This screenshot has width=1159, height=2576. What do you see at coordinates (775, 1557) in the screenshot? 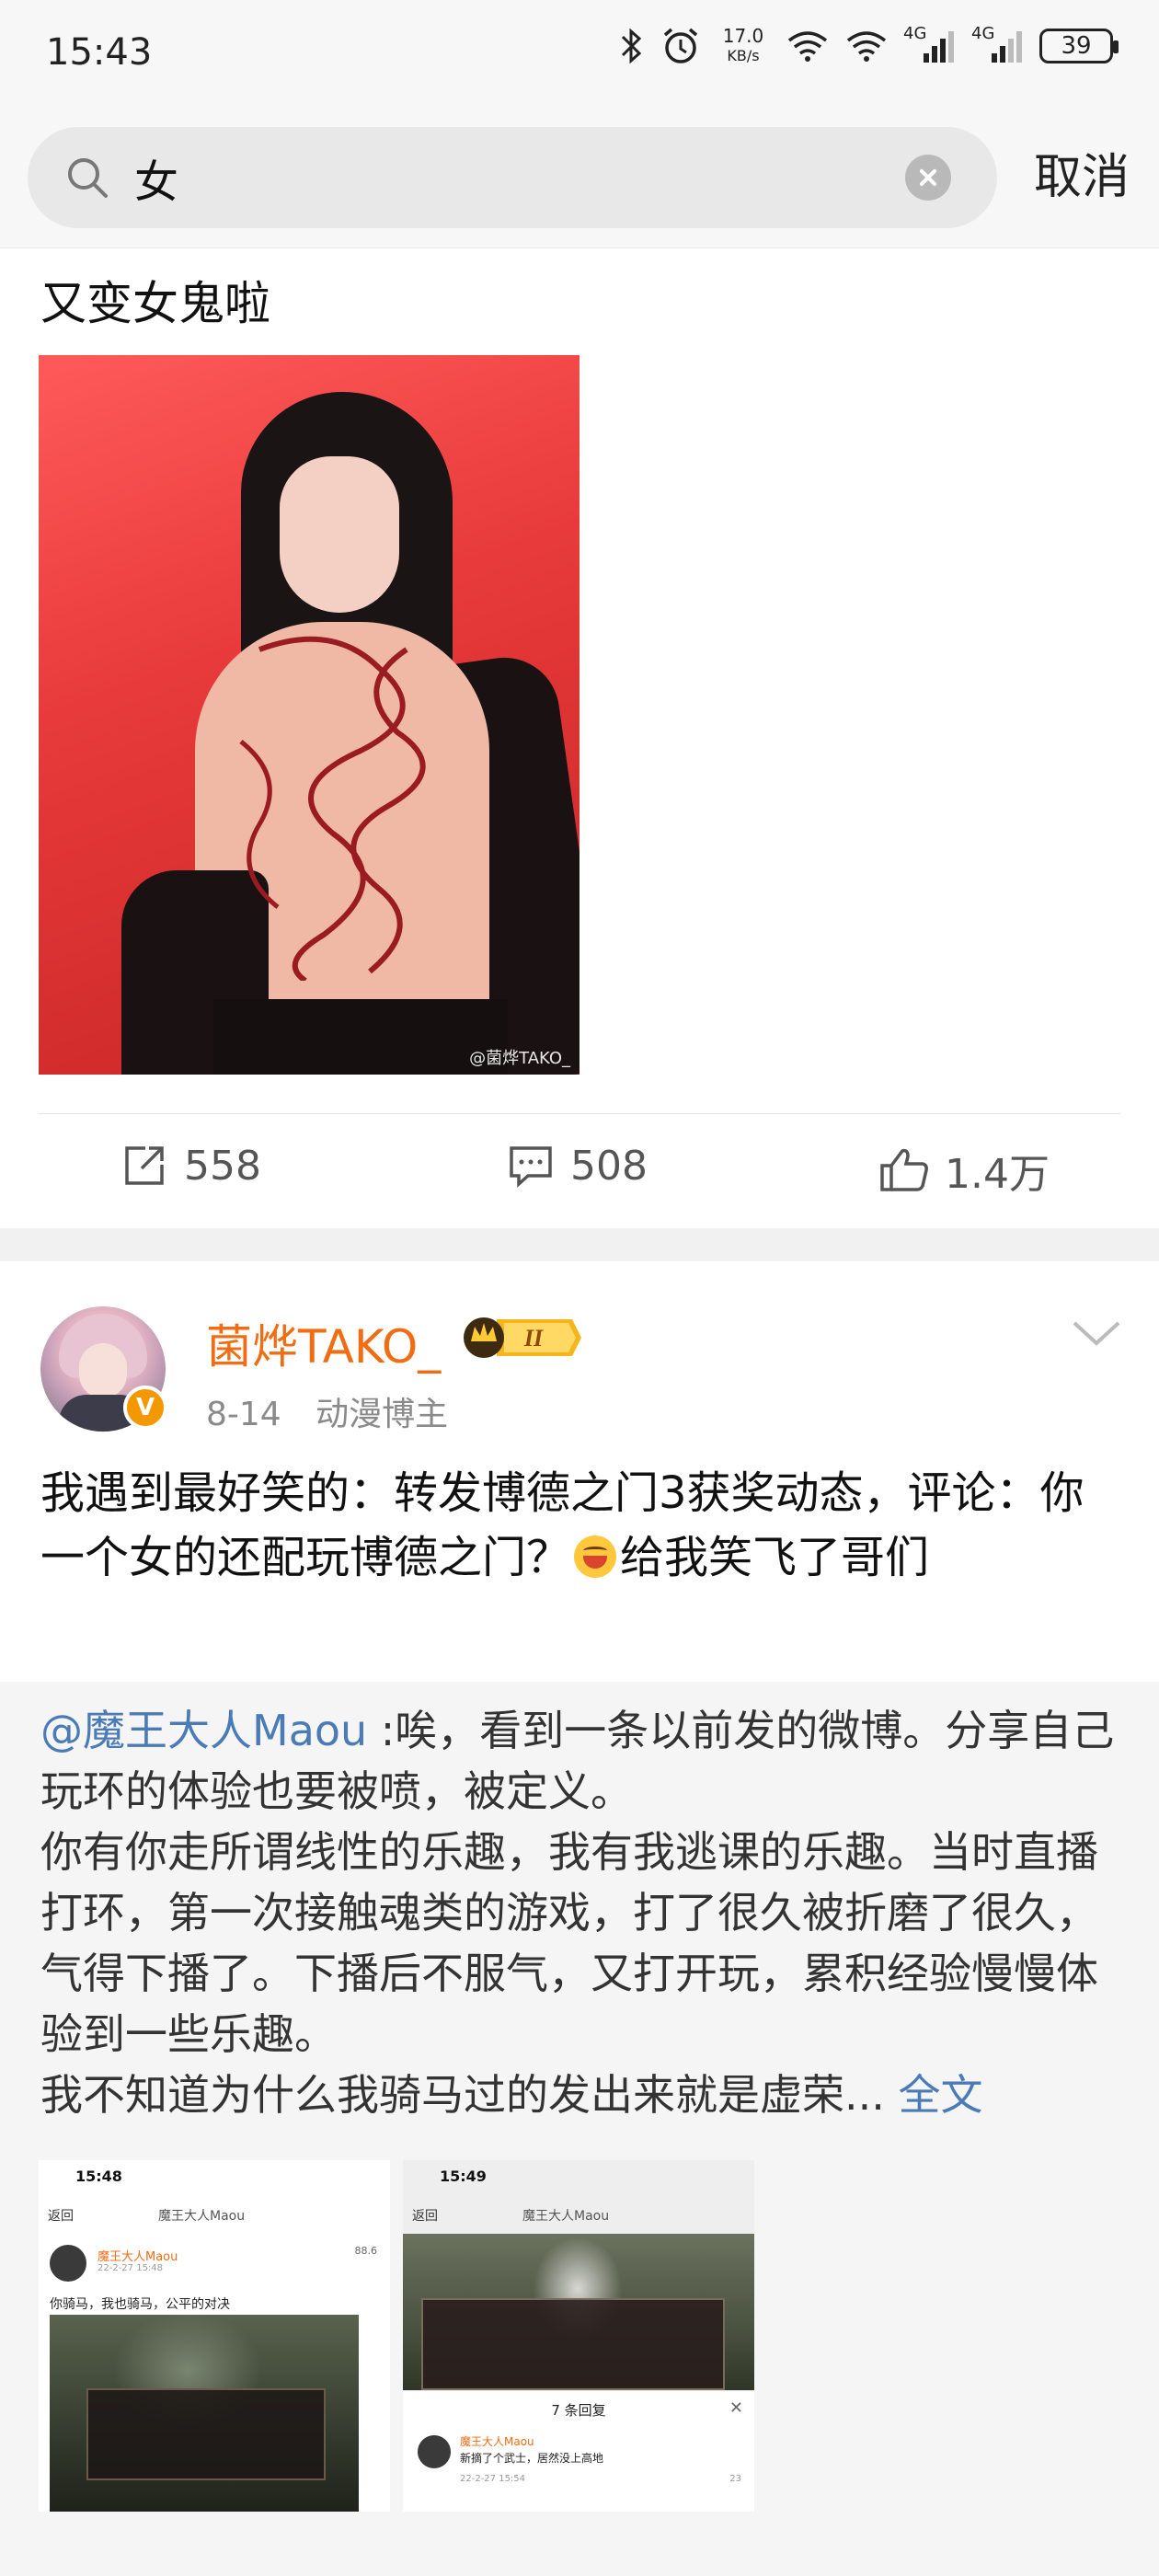
I see `post-text-part2: 给我笑飞了哥们` at bounding box center [775, 1557].